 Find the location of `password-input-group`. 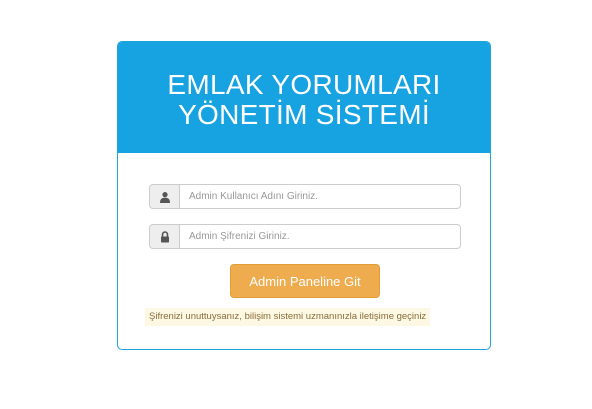

password-input-group is located at coordinates (305, 236).